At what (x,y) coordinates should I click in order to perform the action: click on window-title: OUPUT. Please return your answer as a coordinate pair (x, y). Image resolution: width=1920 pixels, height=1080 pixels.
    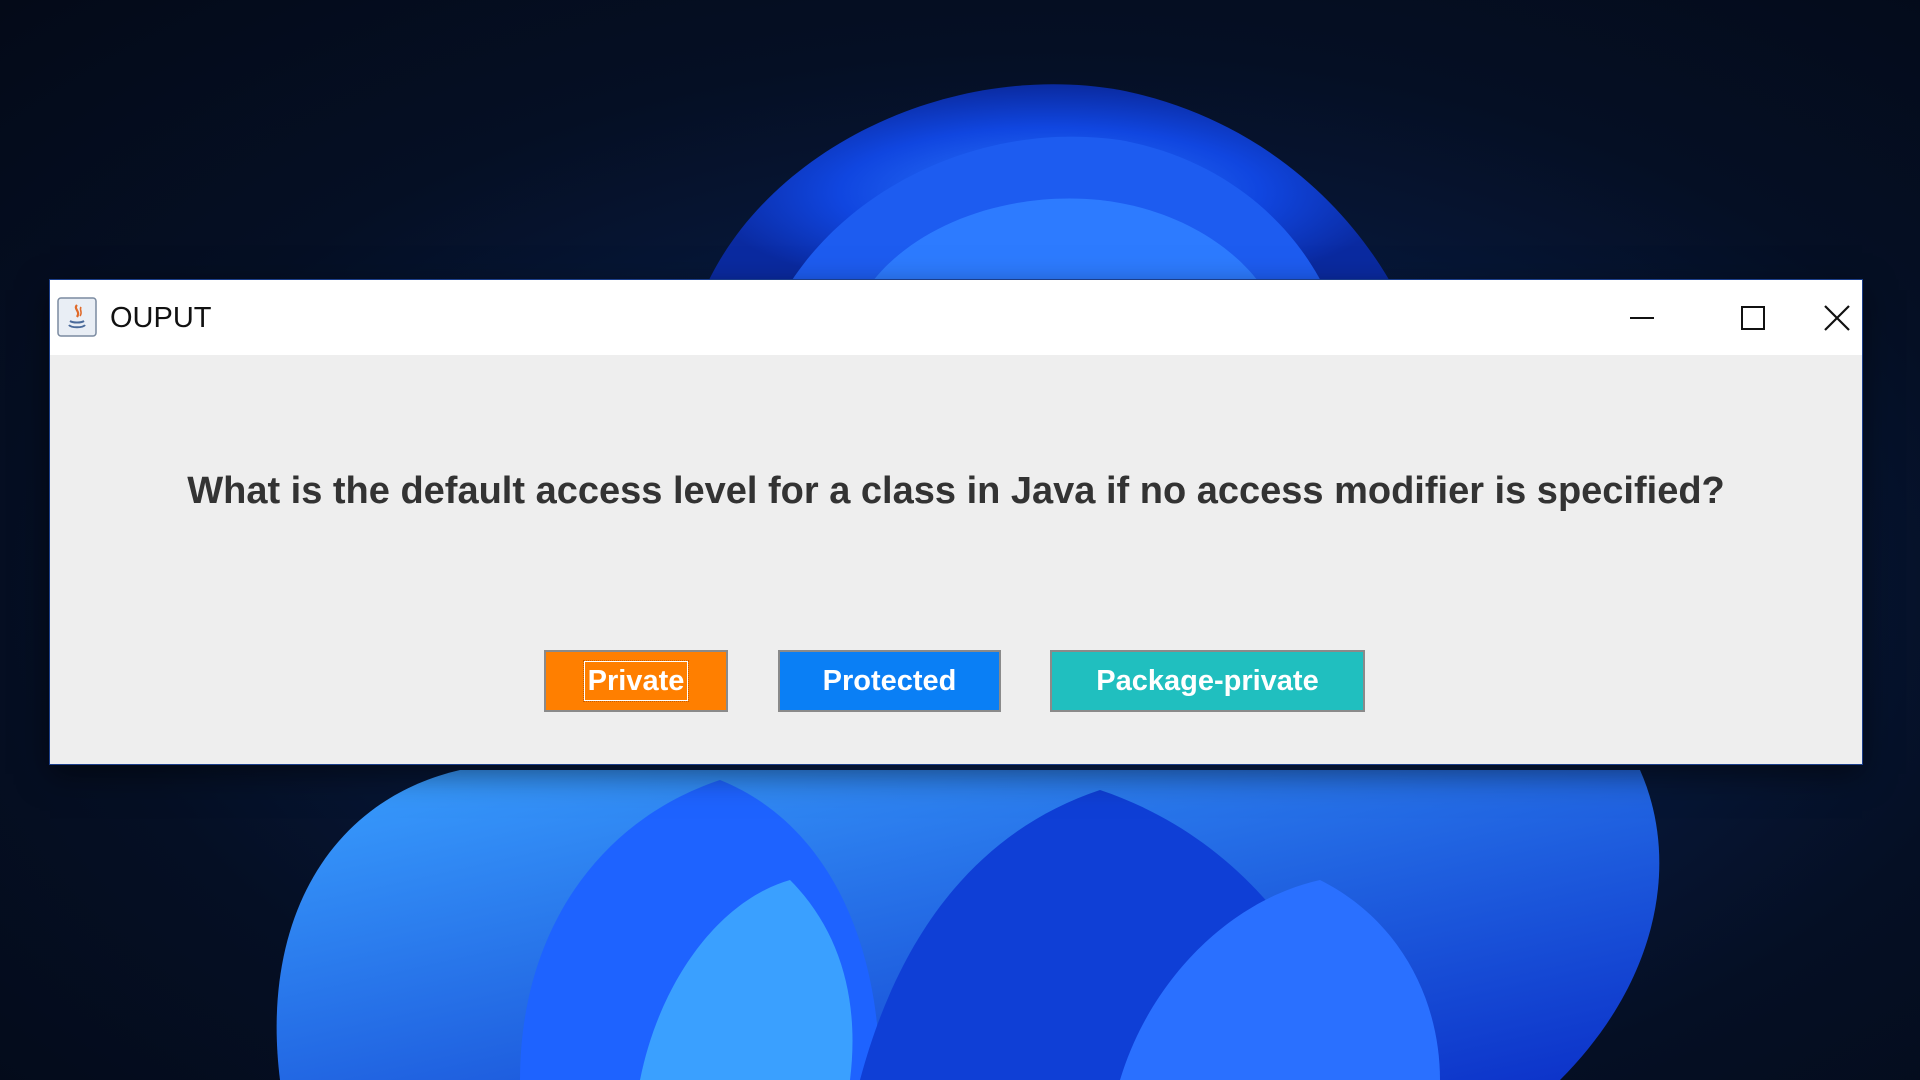
    Looking at the image, I should click on (161, 318).